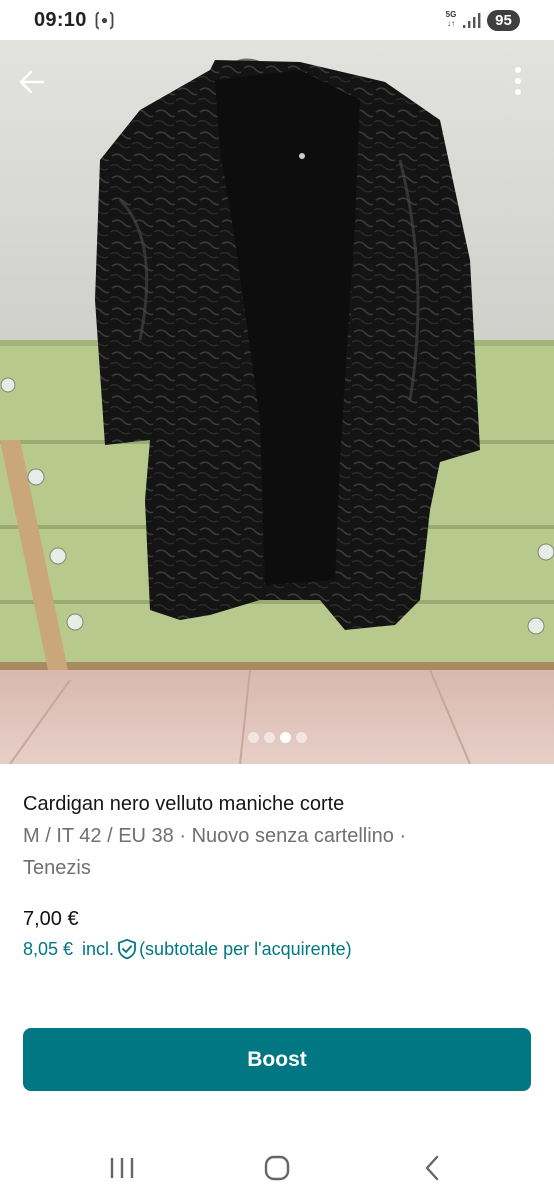  Describe the element at coordinates (432, 1168) in the screenshot. I see `back-icon` at that location.